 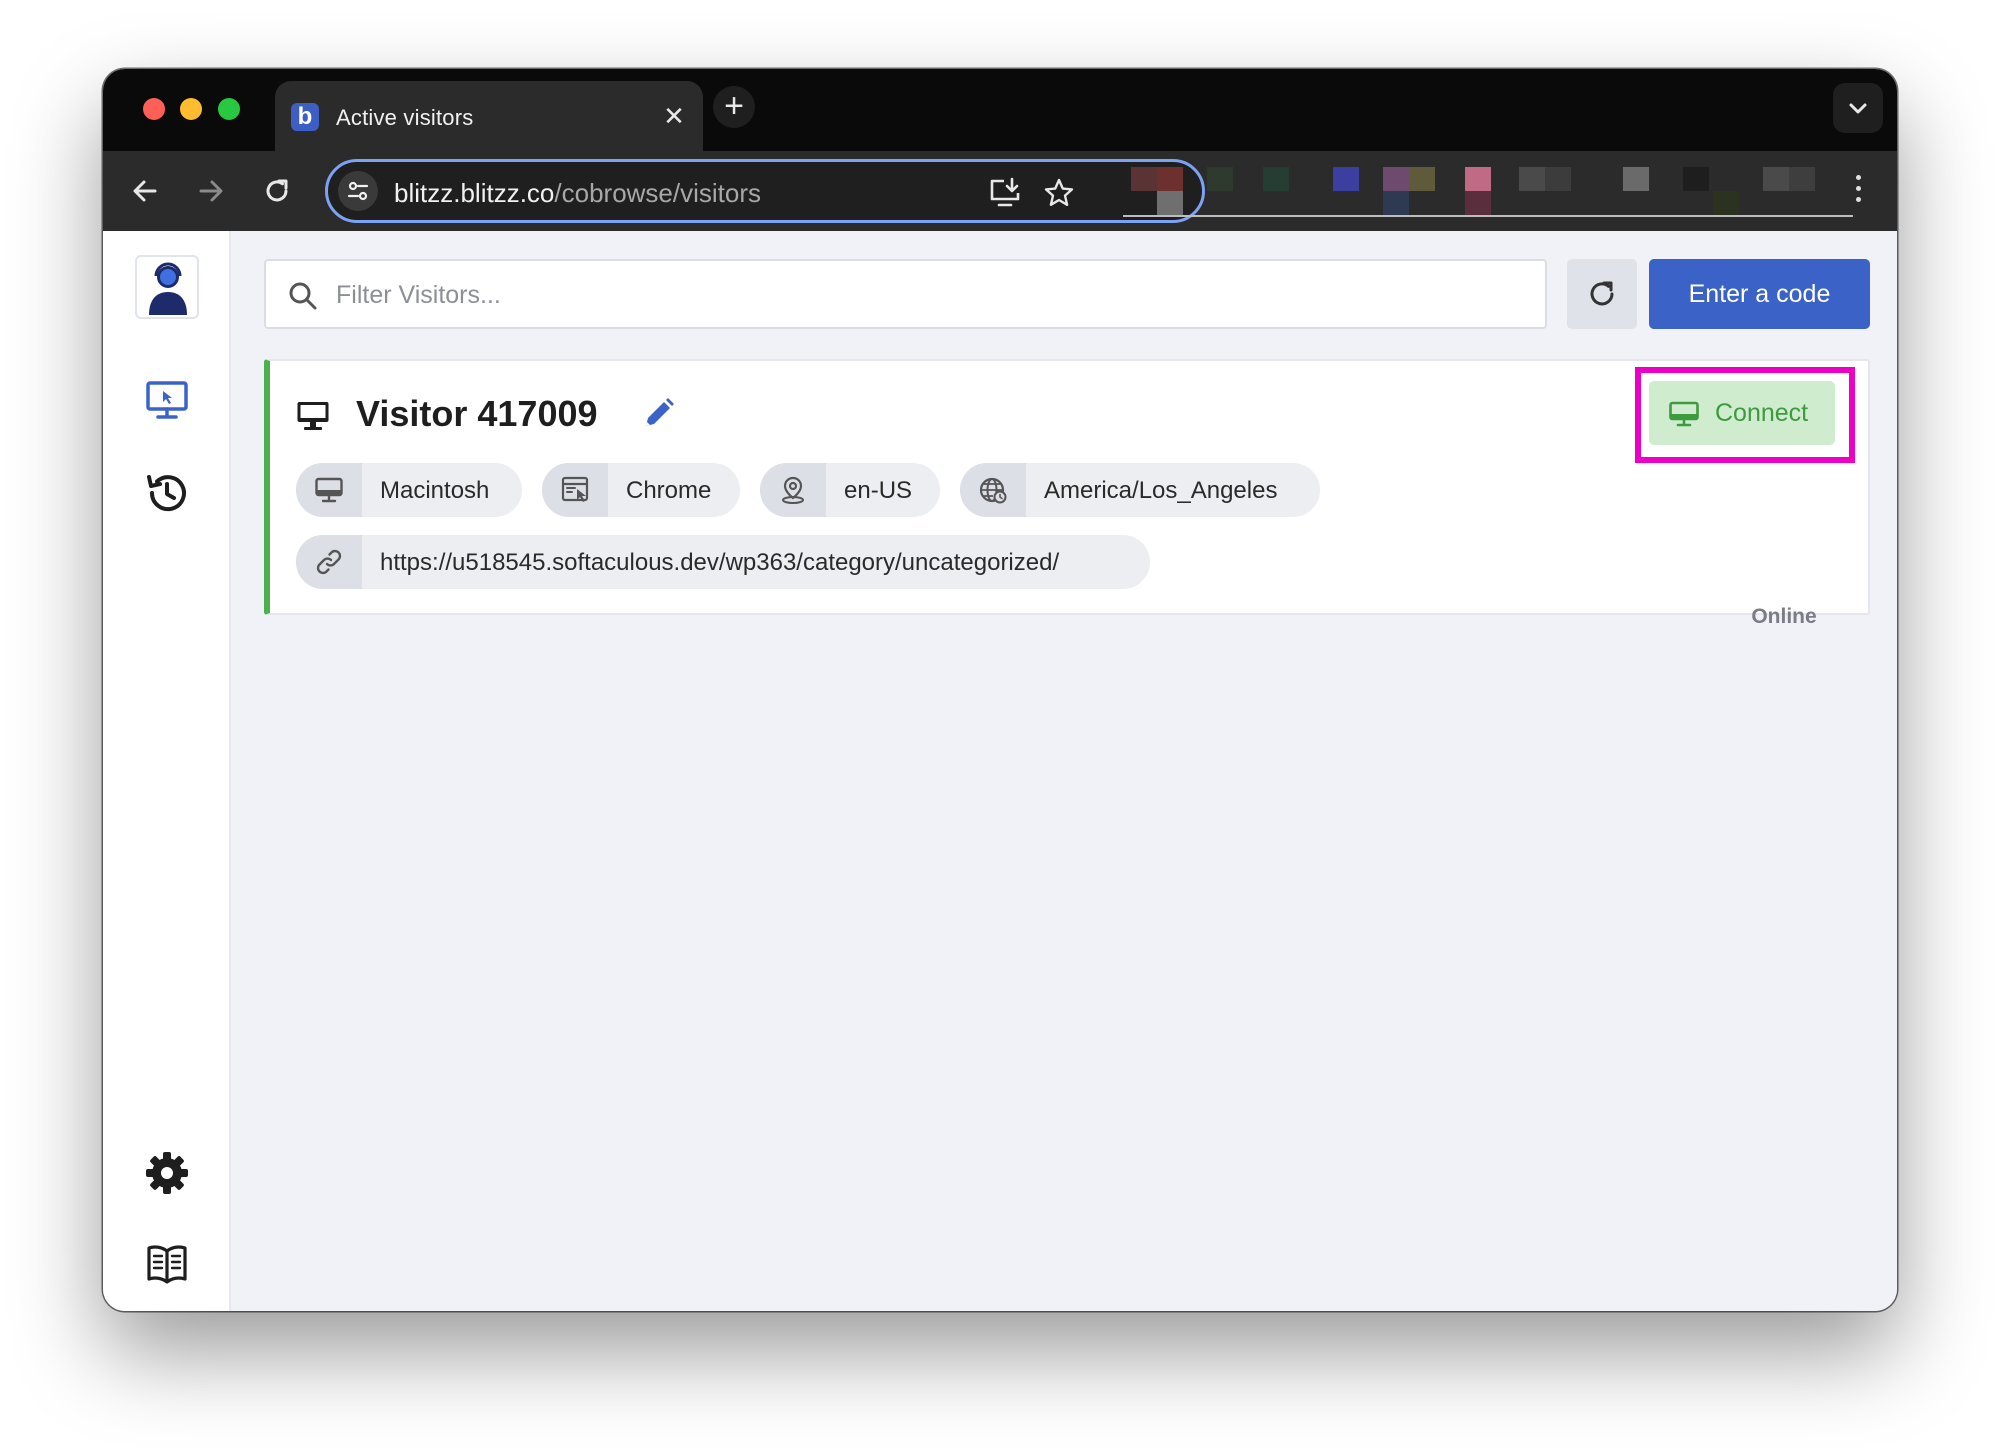 I want to click on new-tab-button: +, so click(x=734, y=107).